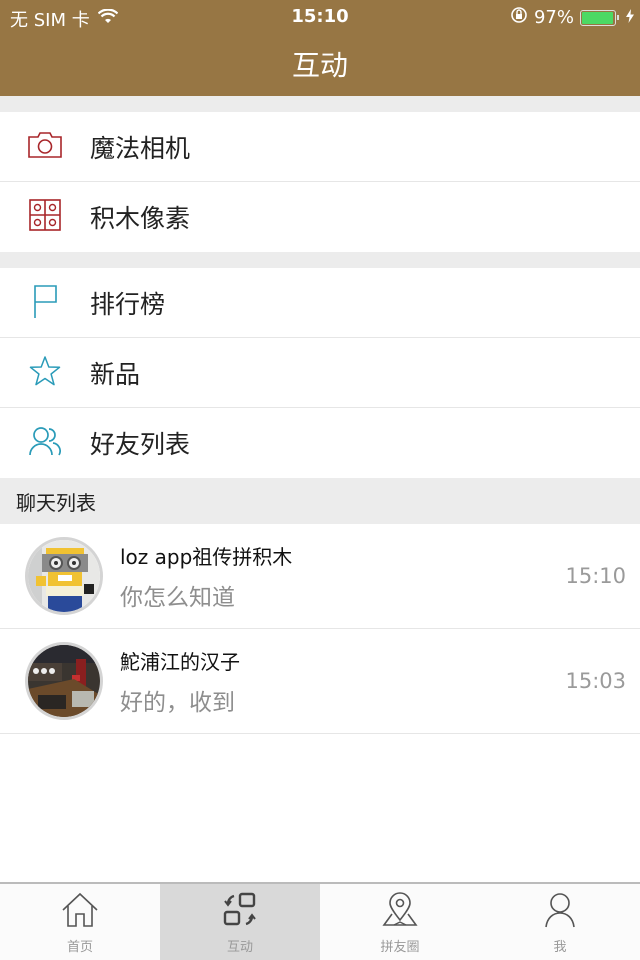  I want to click on chat-time: 15:03, so click(595, 681).